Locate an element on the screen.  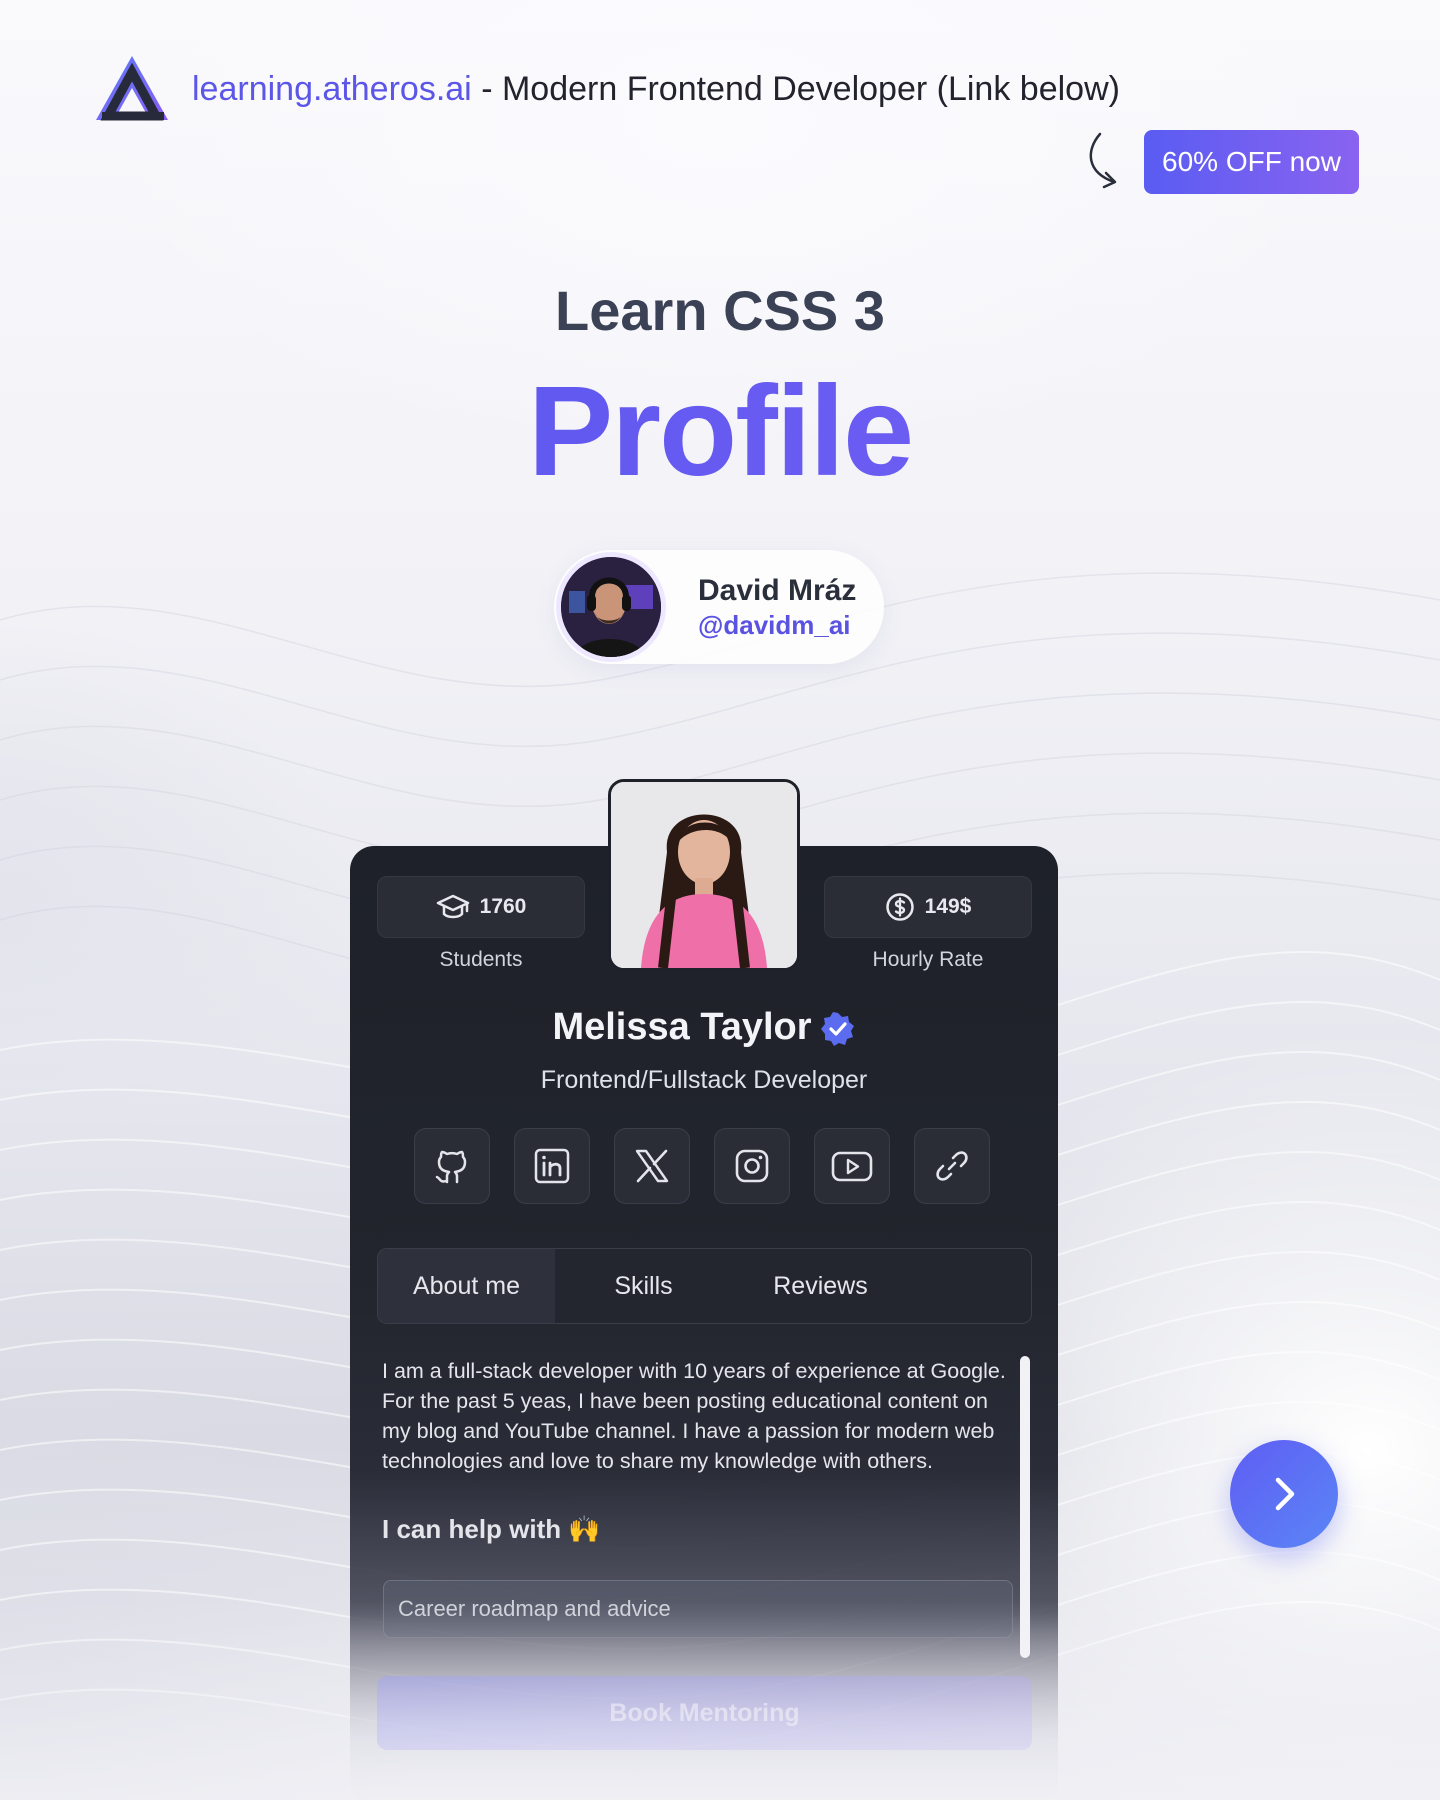
students-stat: 1760 is located at coordinates (481, 907).